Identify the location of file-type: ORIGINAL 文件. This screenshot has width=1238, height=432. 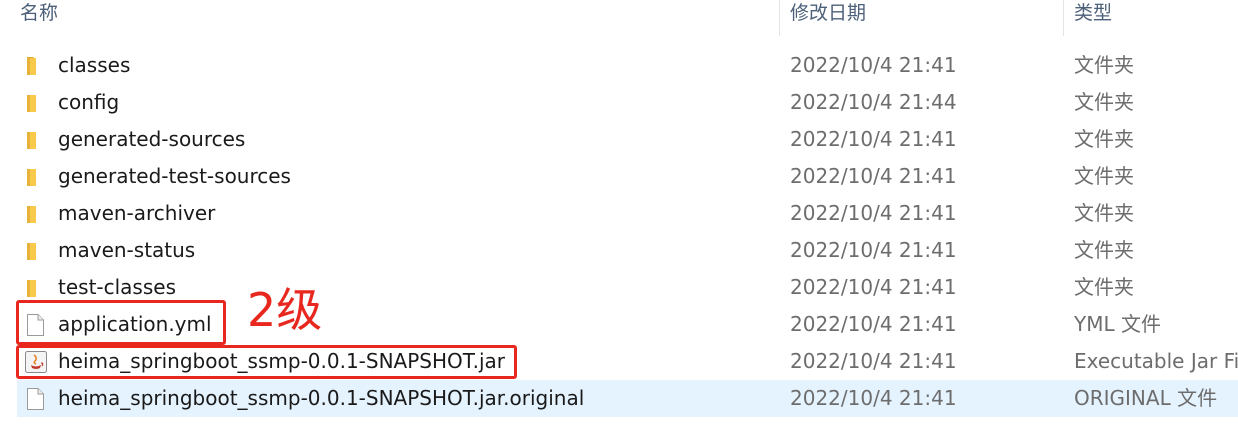
(1146, 398).